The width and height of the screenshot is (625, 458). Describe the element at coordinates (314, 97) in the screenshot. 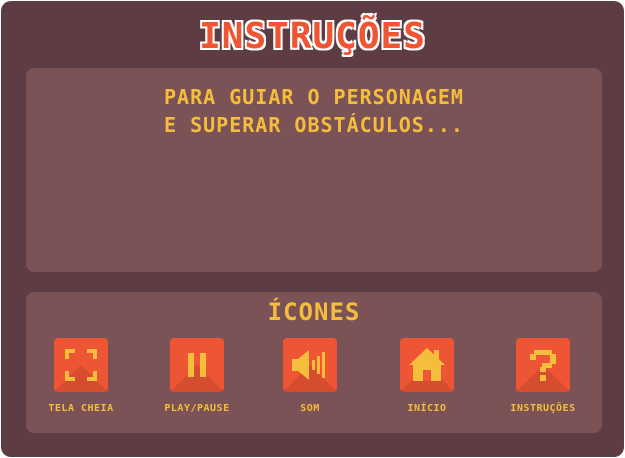

I see `instruction-line-1: PARA GUIAR O PERSONAGEM` at that location.